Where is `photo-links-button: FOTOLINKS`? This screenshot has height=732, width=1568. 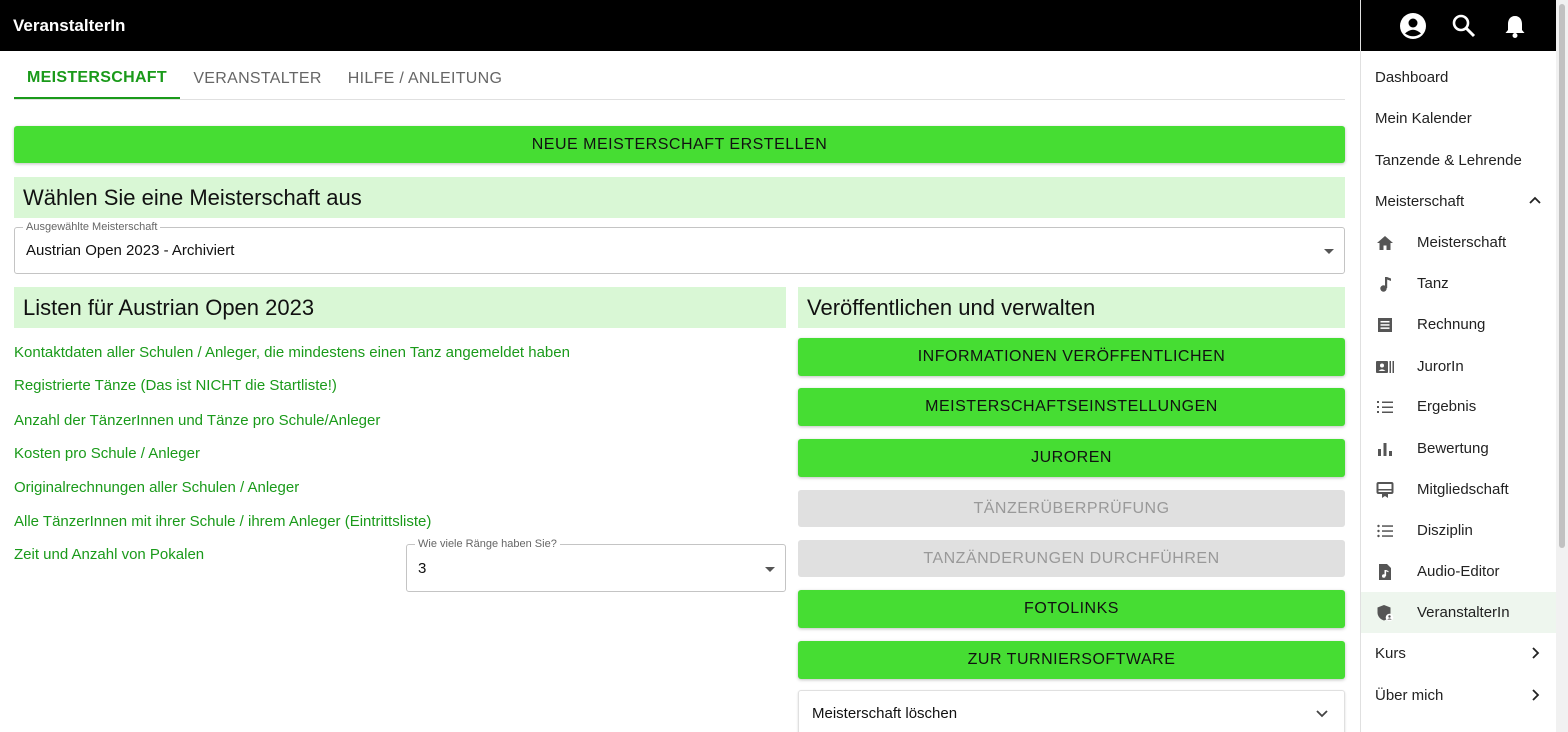 photo-links-button: FOTOLINKS is located at coordinates (1071, 609).